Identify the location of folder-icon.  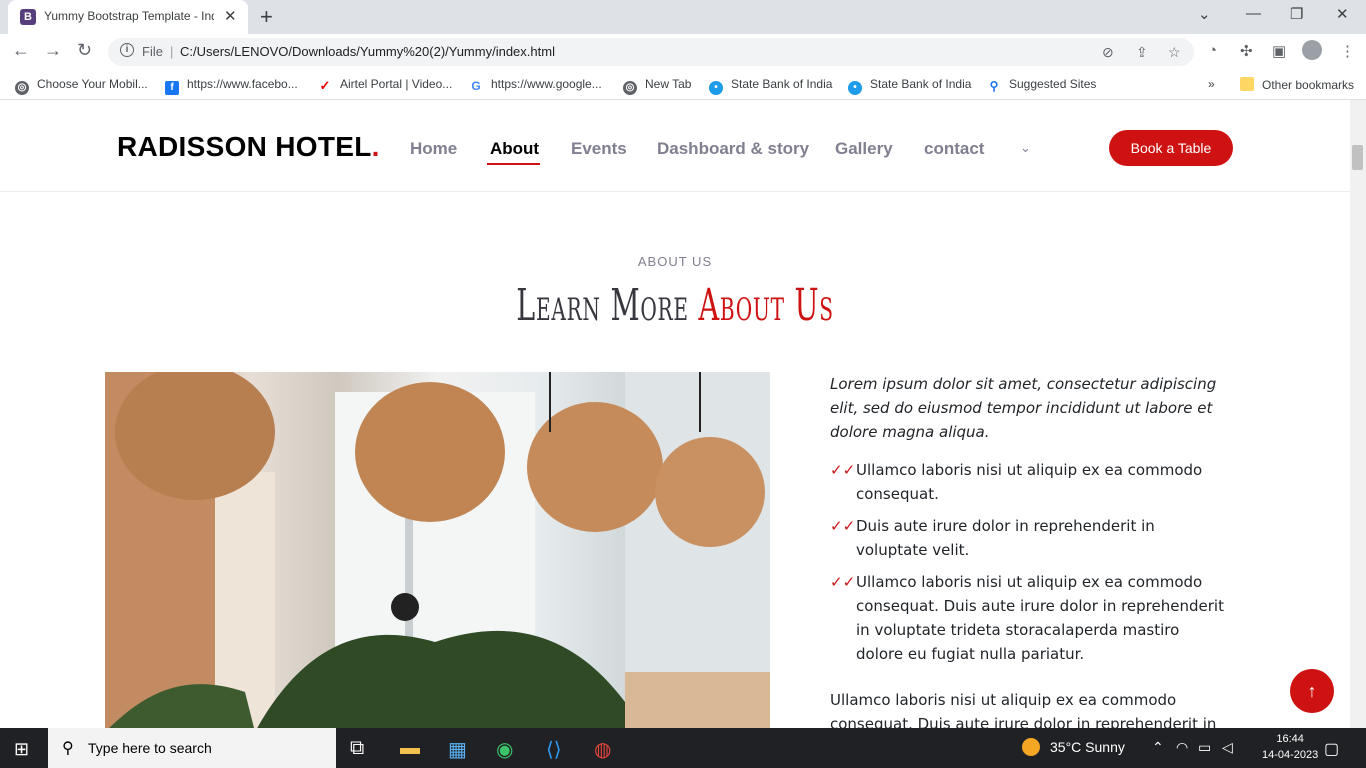
(1247, 84).